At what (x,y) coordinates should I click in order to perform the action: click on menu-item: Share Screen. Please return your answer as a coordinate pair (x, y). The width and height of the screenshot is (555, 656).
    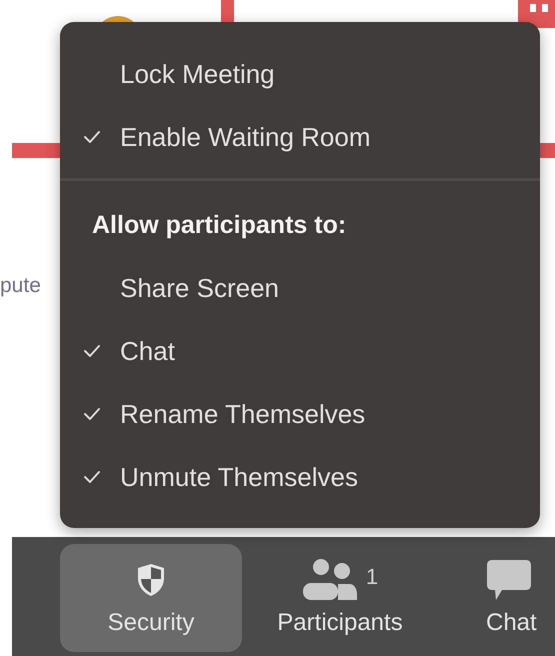
    Looking at the image, I should click on (300, 288).